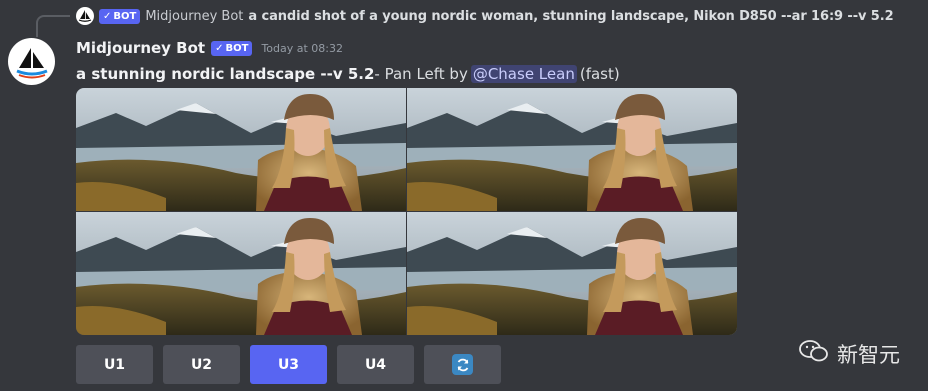 The height and width of the screenshot is (391, 928). Describe the element at coordinates (85, 16) in the screenshot. I see `midjourney-avatar-icon` at that location.